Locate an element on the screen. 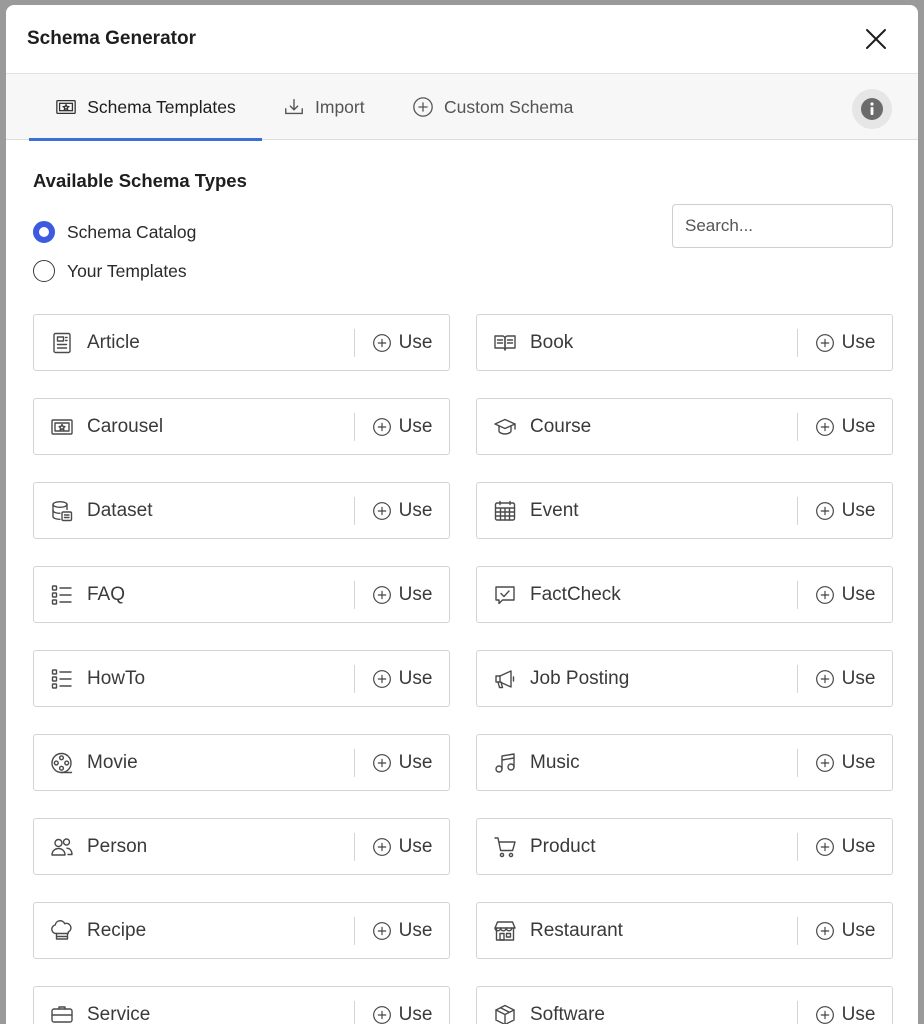 The height and width of the screenshot is (1024, 924). carousel-icon is located at coordinates (66, 107).